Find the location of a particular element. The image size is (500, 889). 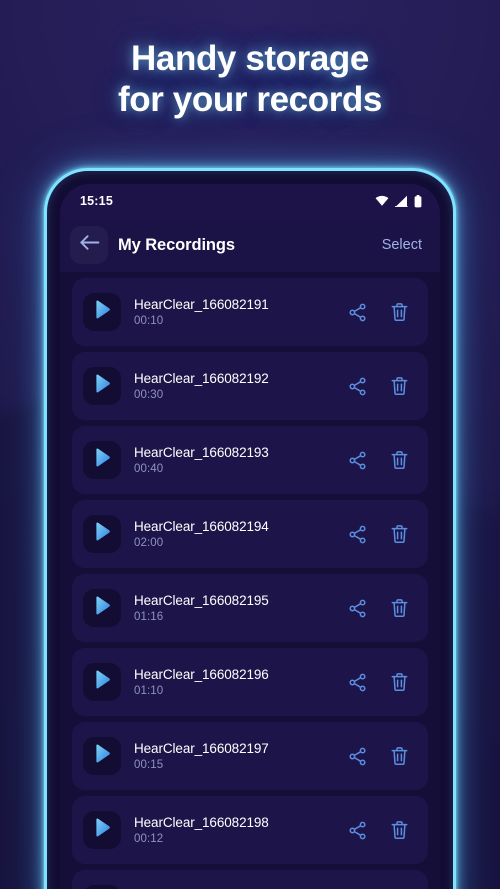

recording-meta: HearClear_166082194 02:00 is located at coordinates (237, 534).